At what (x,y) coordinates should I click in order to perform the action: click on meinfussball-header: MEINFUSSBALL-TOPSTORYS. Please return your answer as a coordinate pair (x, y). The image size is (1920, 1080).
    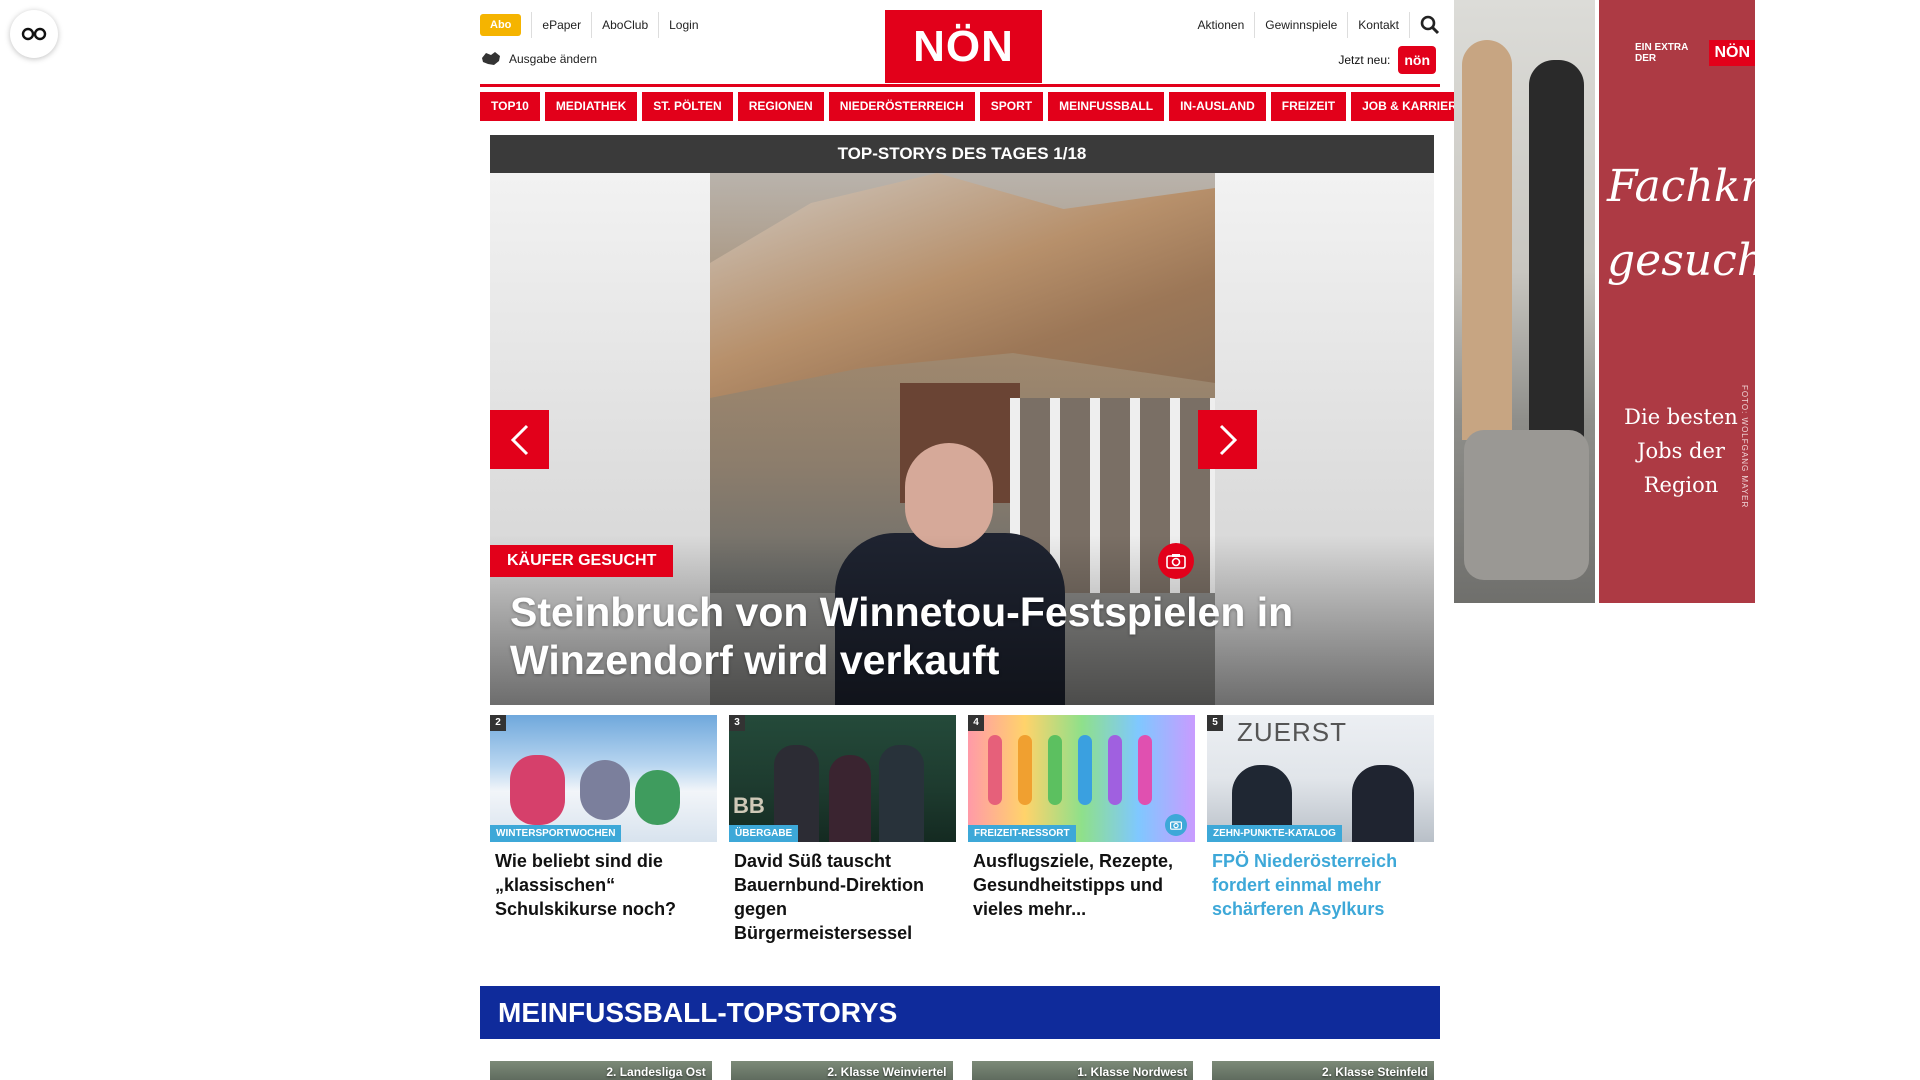
    Looking at the image, I should click on (960, 1012).